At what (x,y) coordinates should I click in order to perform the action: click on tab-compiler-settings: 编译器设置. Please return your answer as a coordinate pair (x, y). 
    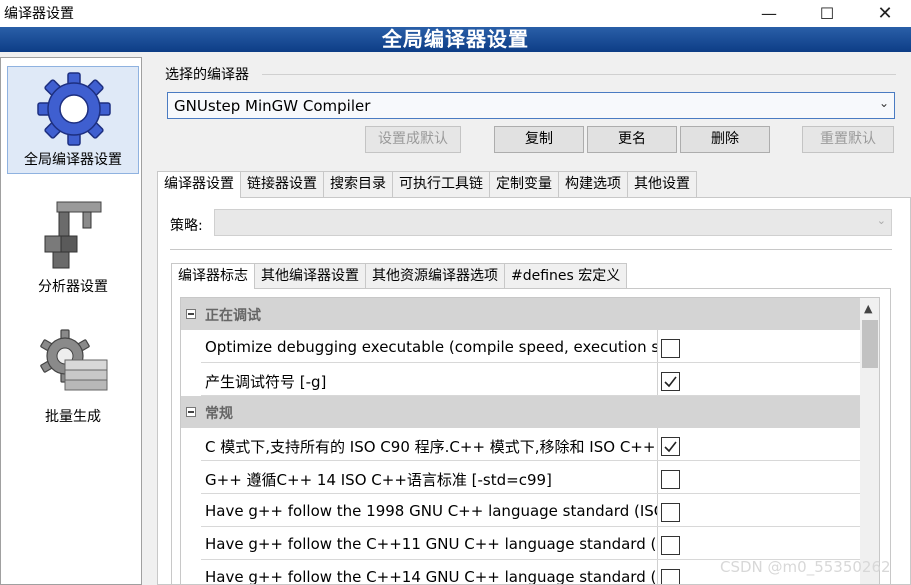
    Looking at the image, I should click on (199, 184).